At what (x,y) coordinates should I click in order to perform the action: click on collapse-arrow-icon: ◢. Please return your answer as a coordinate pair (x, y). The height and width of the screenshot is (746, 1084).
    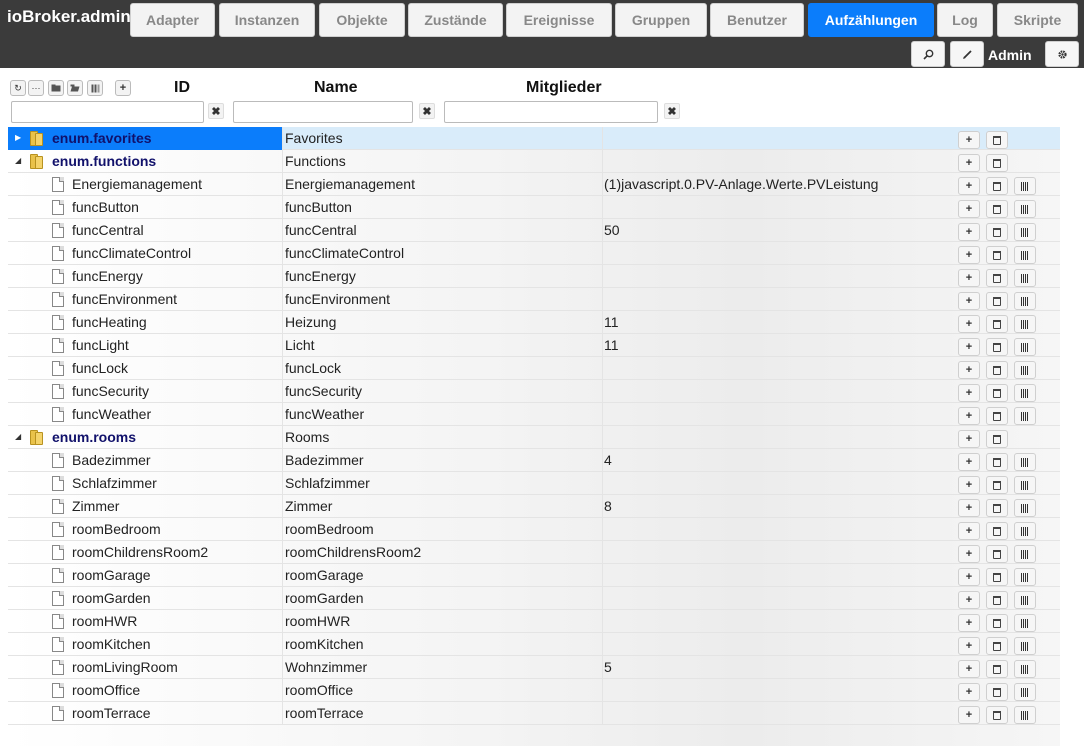
    Looking at the image, I should click on (19, 161).